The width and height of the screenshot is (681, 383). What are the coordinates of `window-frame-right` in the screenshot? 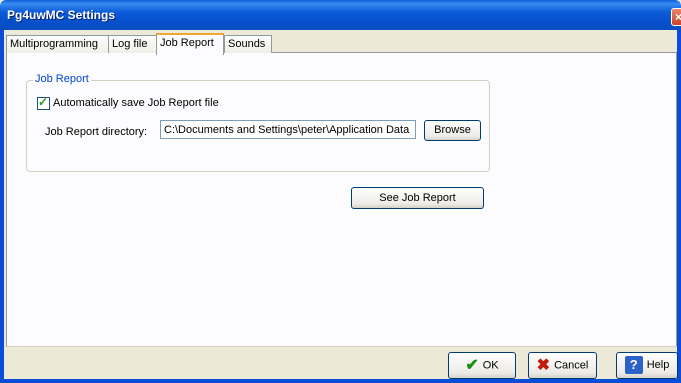 It's located at (679, 206).